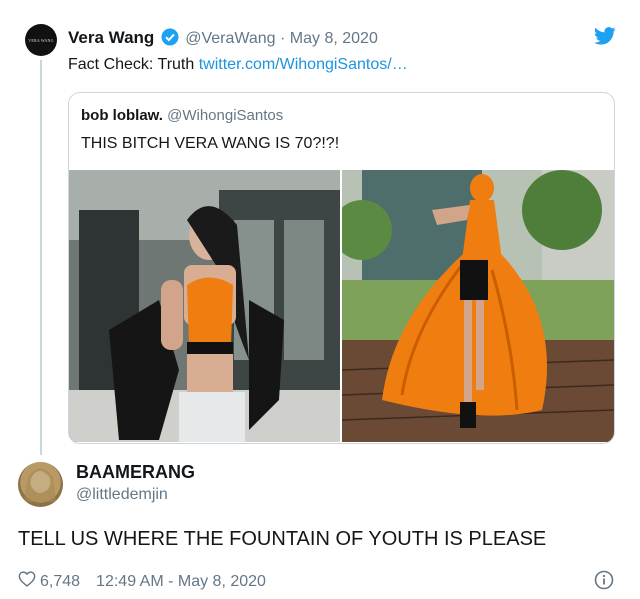 Image resolution: width=640 pixels, height=599 pixels. I want to click on quoted-header: bob loblaw. @WihongiSantos, so click(182, 115).